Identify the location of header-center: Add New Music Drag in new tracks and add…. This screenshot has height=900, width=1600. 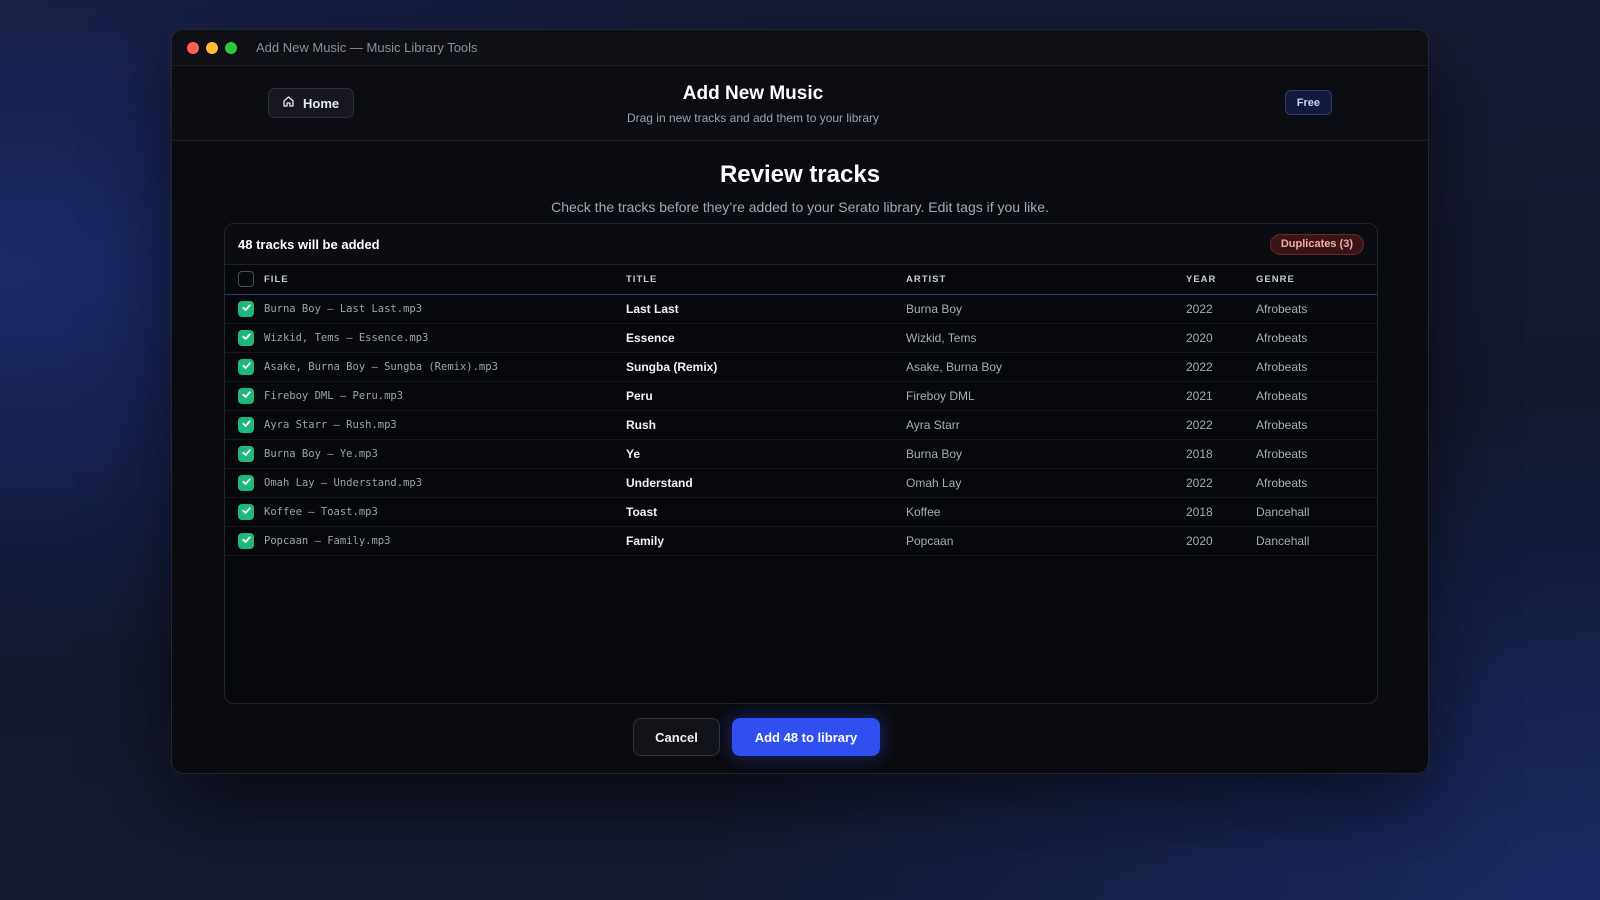
(800, 104).